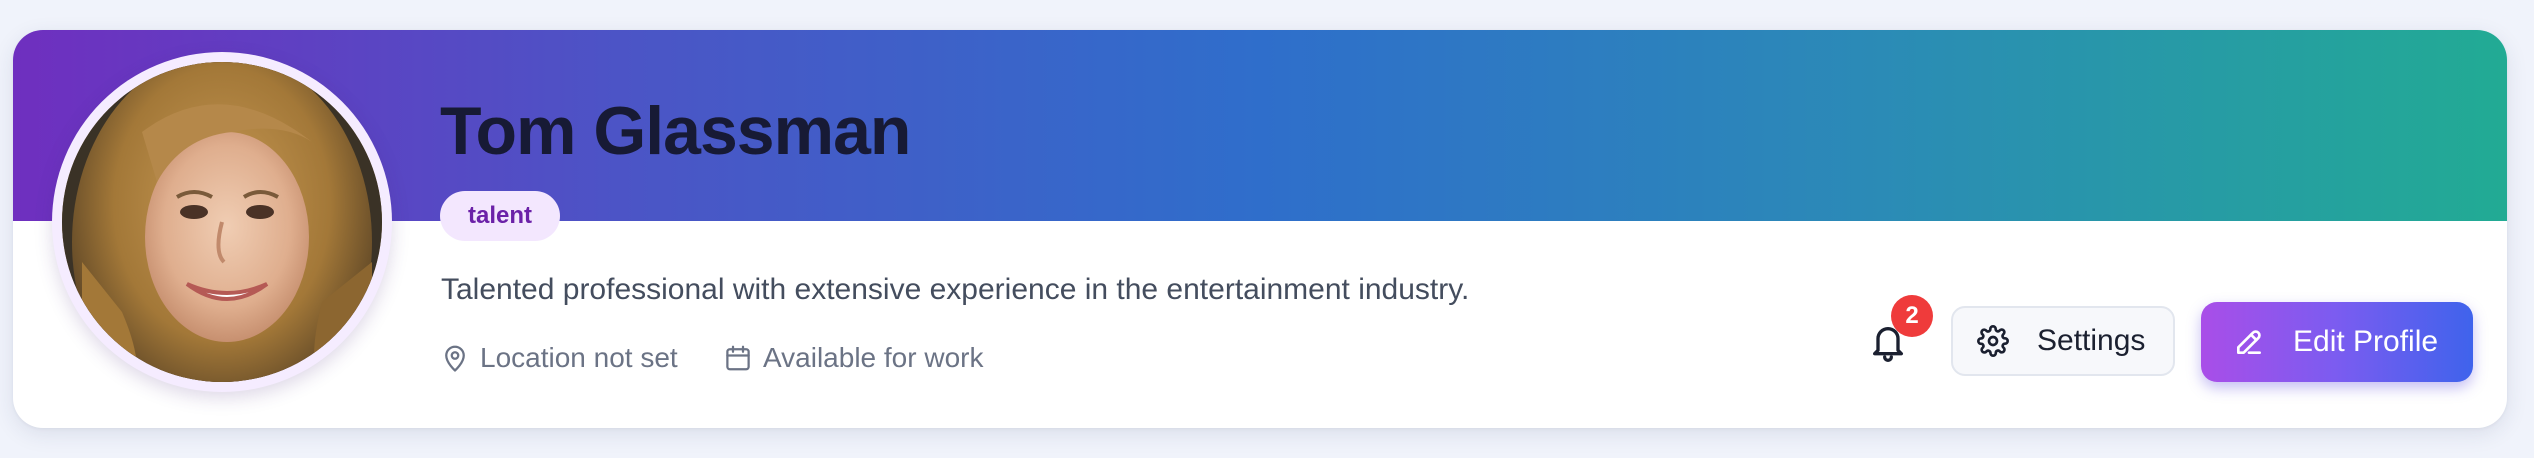  I want to click on avatar-ring, so click(222, 222).